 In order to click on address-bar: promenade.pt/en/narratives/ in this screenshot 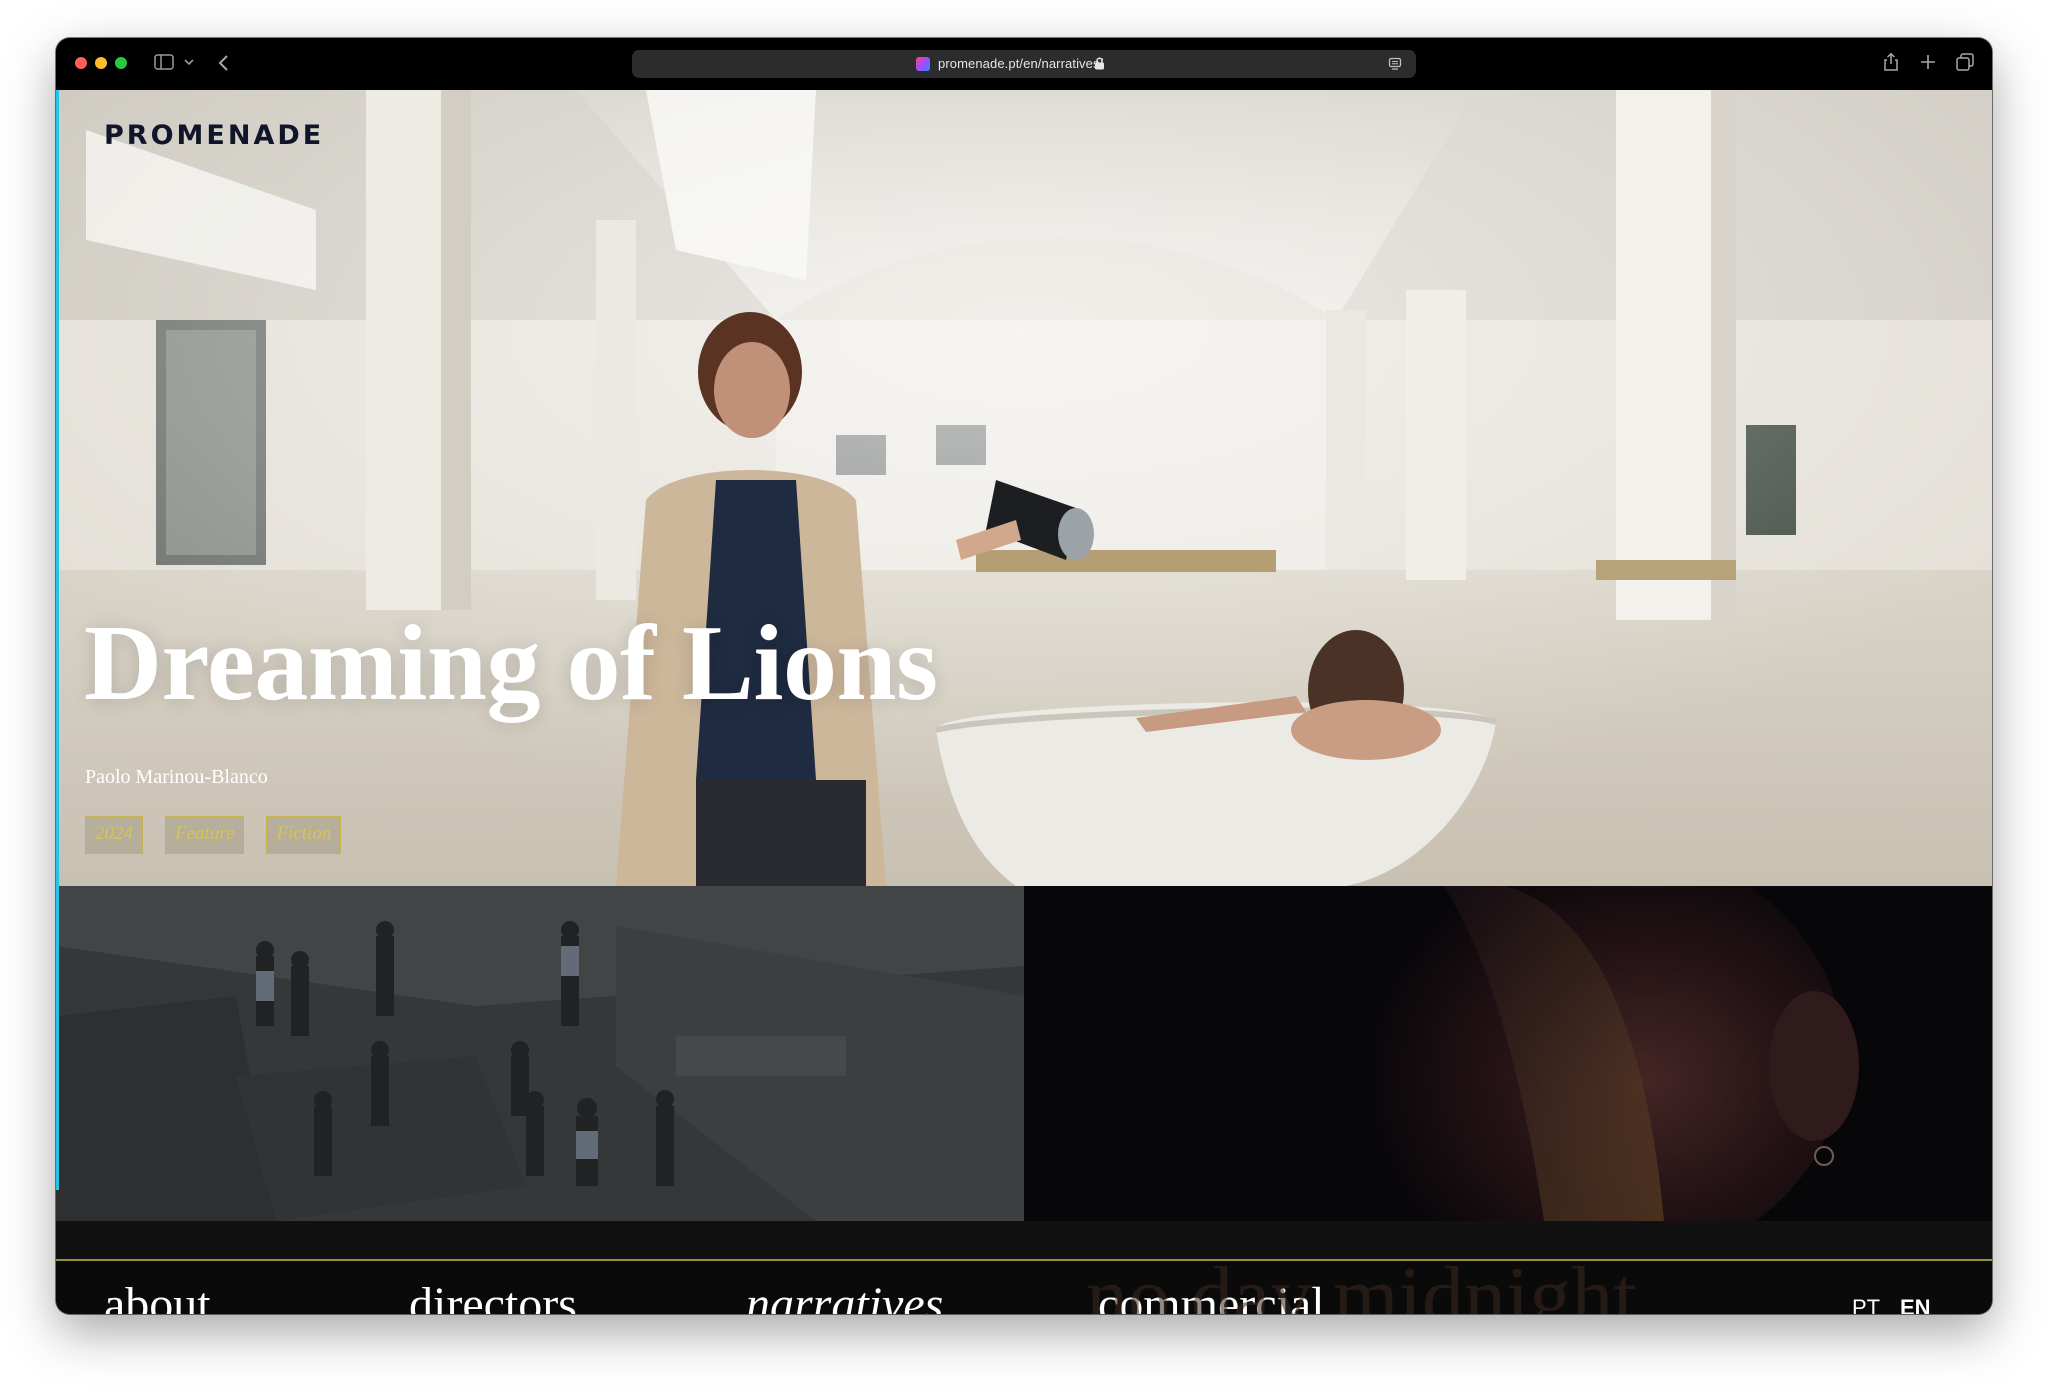, I will do `click(1024, 64)`.